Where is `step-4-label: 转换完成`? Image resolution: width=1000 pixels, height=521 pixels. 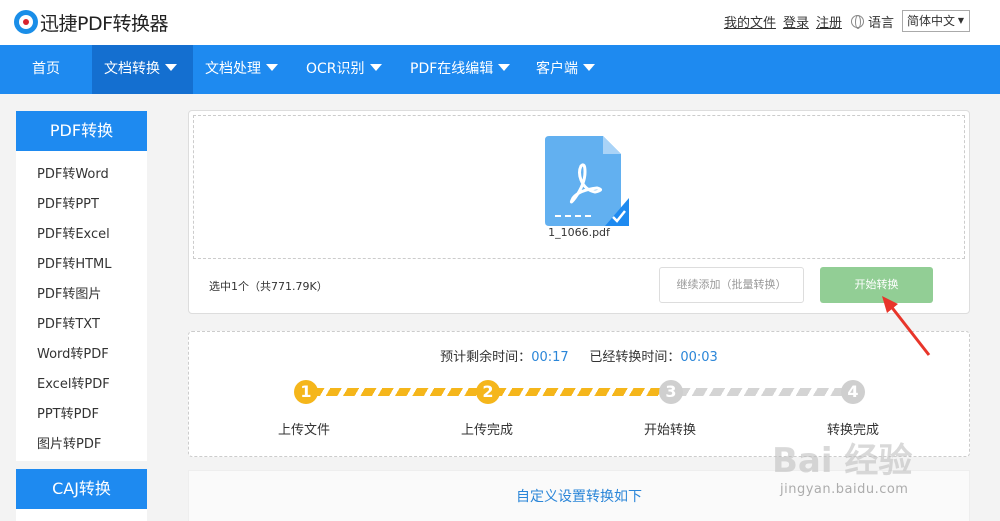
step-4-label: 转换完成 is located at coordinates (852, 430).